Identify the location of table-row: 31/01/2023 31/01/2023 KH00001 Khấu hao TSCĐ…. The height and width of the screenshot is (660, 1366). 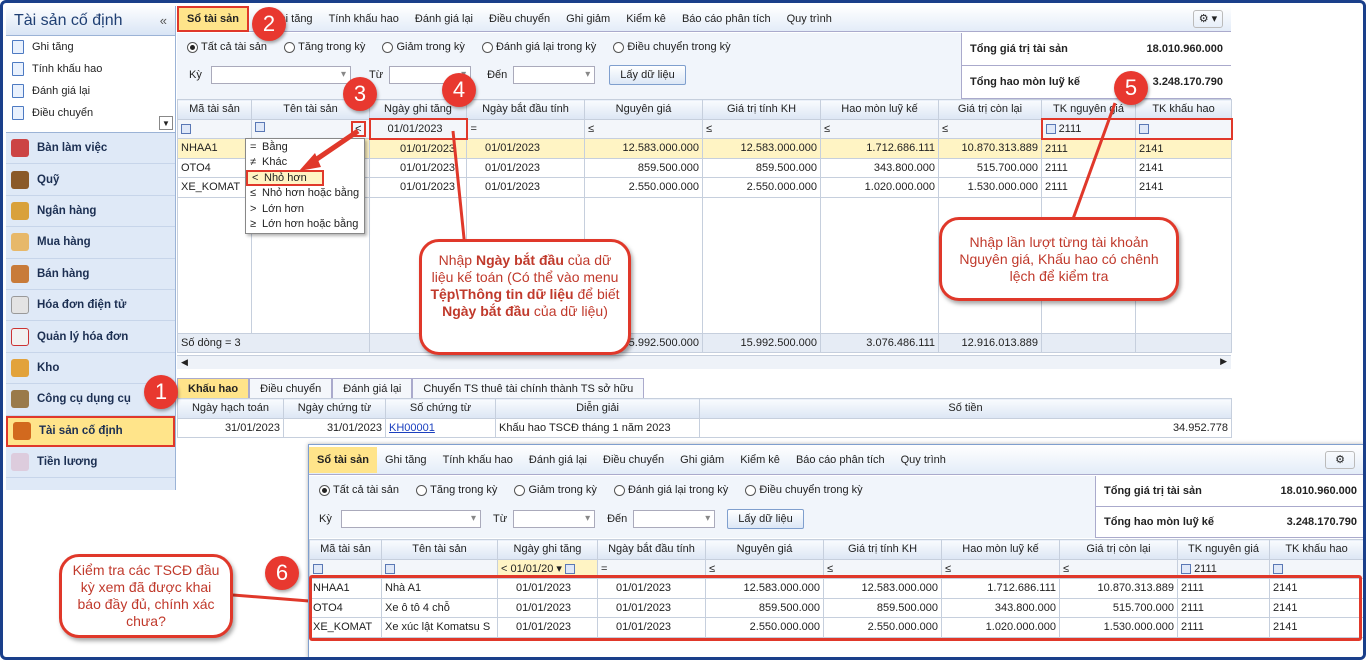
(704, 427).